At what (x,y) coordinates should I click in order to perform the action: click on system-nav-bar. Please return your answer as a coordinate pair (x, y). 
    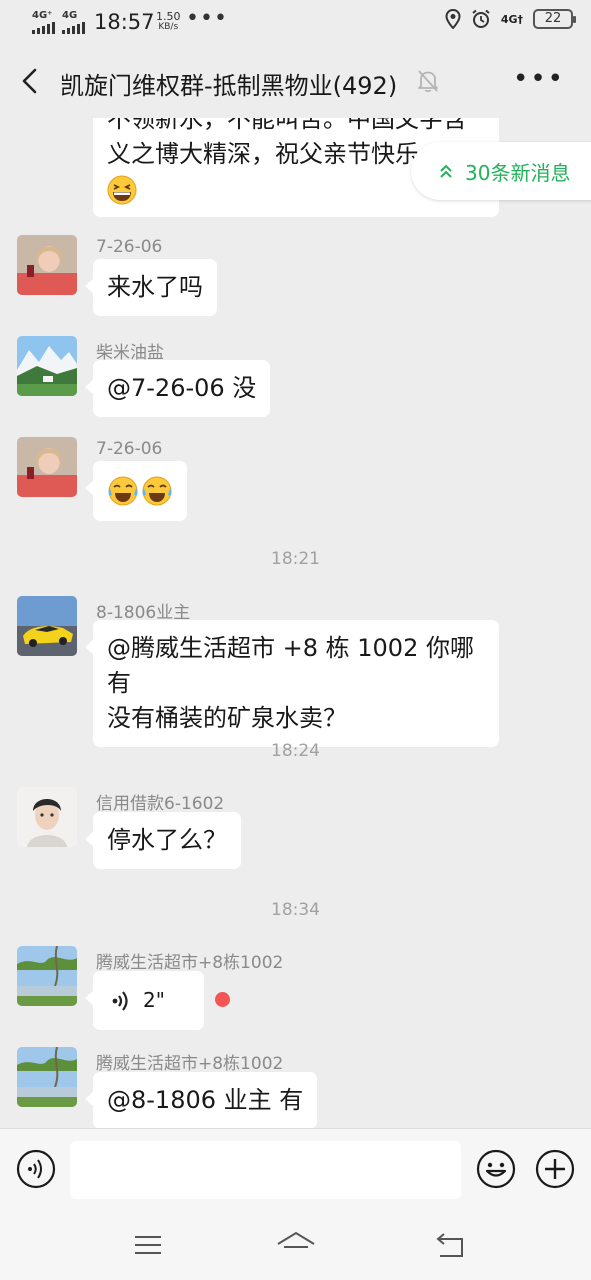
    Looking at the image, I should click on (295, 1246).